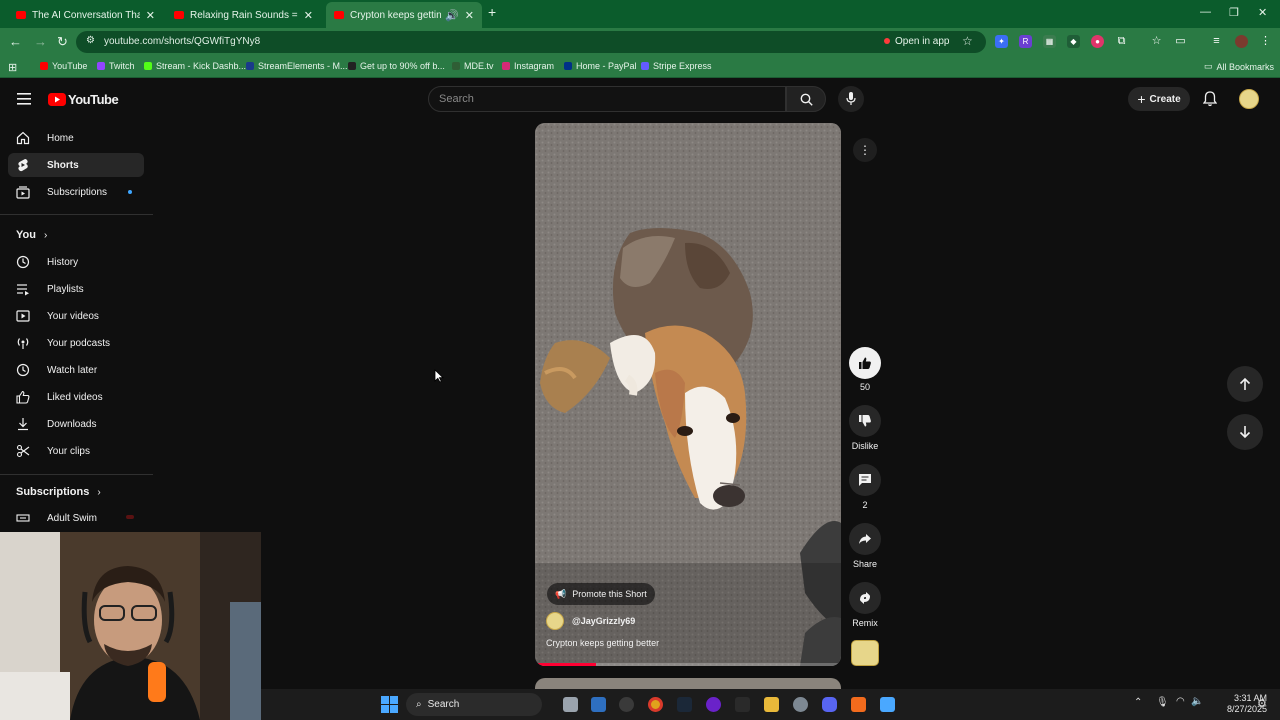  I want to click on bookmark-star-icon: ☆, so click(967, 41).